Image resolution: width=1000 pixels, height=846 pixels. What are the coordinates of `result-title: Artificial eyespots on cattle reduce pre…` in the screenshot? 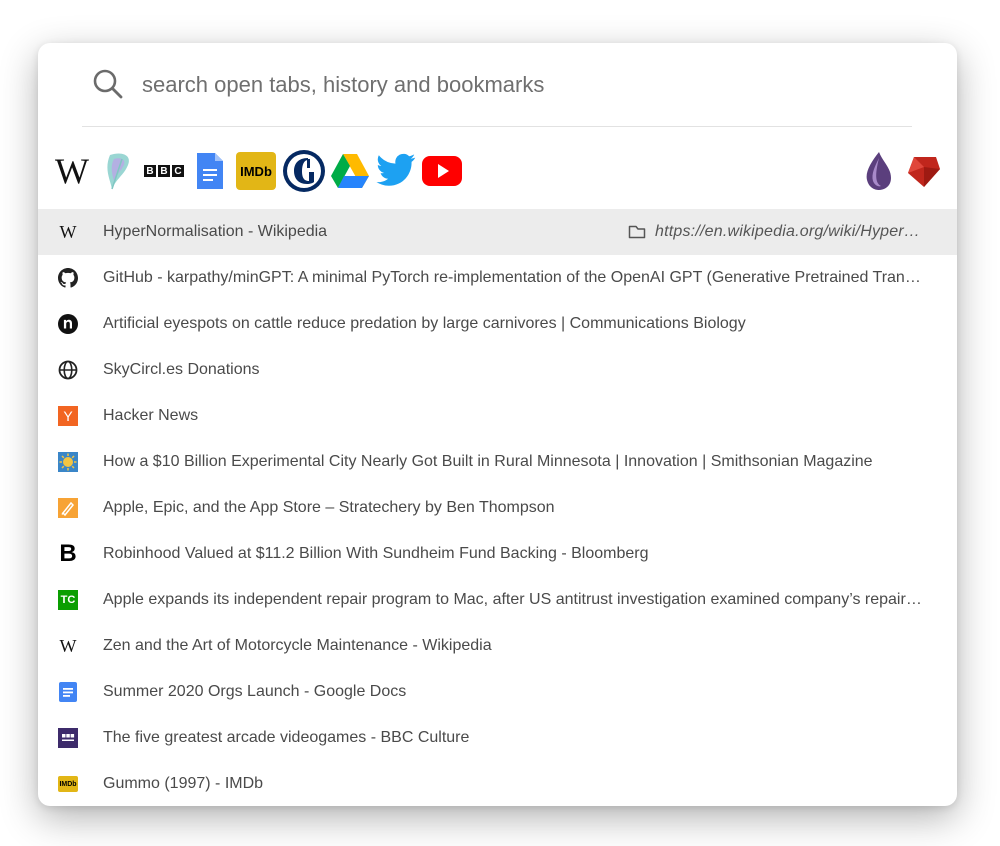 It's located at (424, 323).